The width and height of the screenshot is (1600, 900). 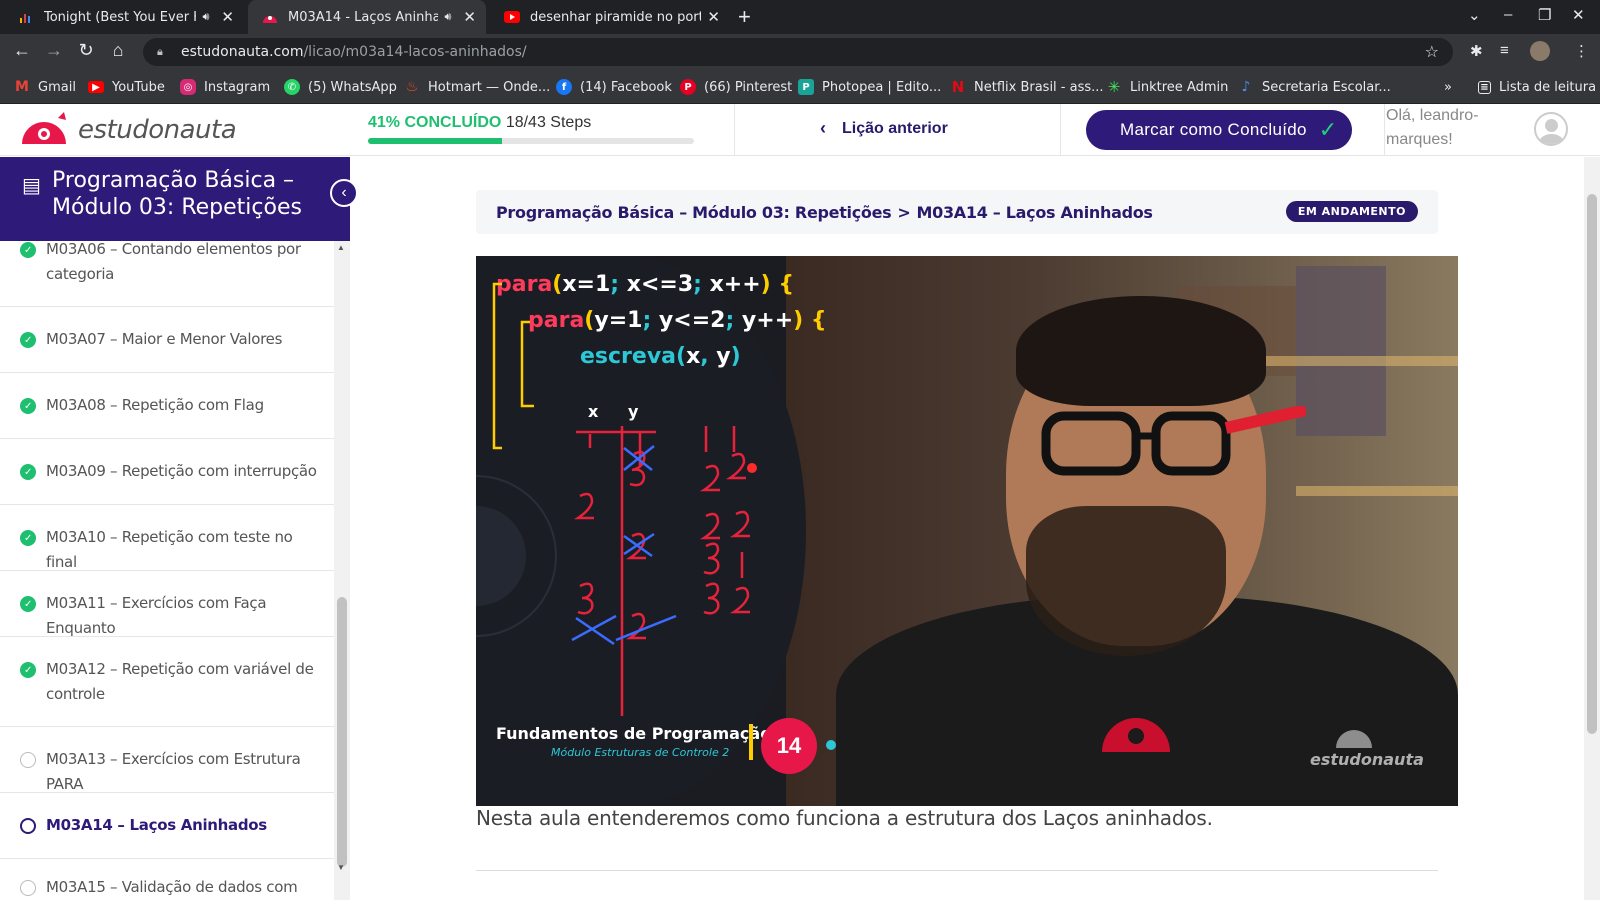 I want to click on code-line-print: escreva(x, y), so click(x=660, y=356).